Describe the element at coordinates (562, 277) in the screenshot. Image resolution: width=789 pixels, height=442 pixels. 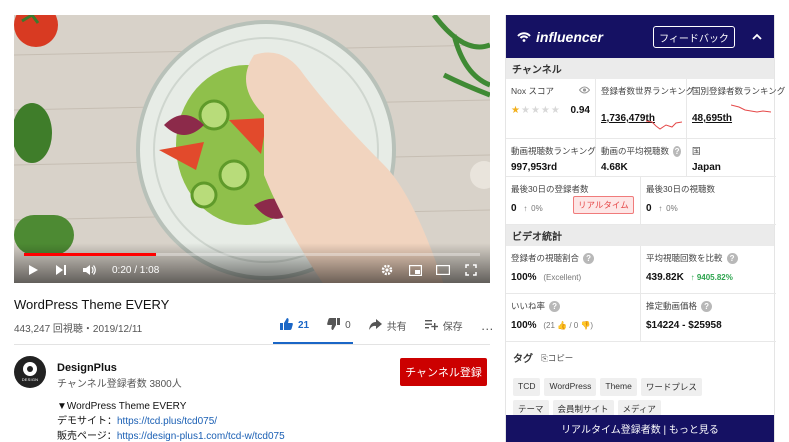
I see `sub-view-ratio-note: (Excellent)` at that location.